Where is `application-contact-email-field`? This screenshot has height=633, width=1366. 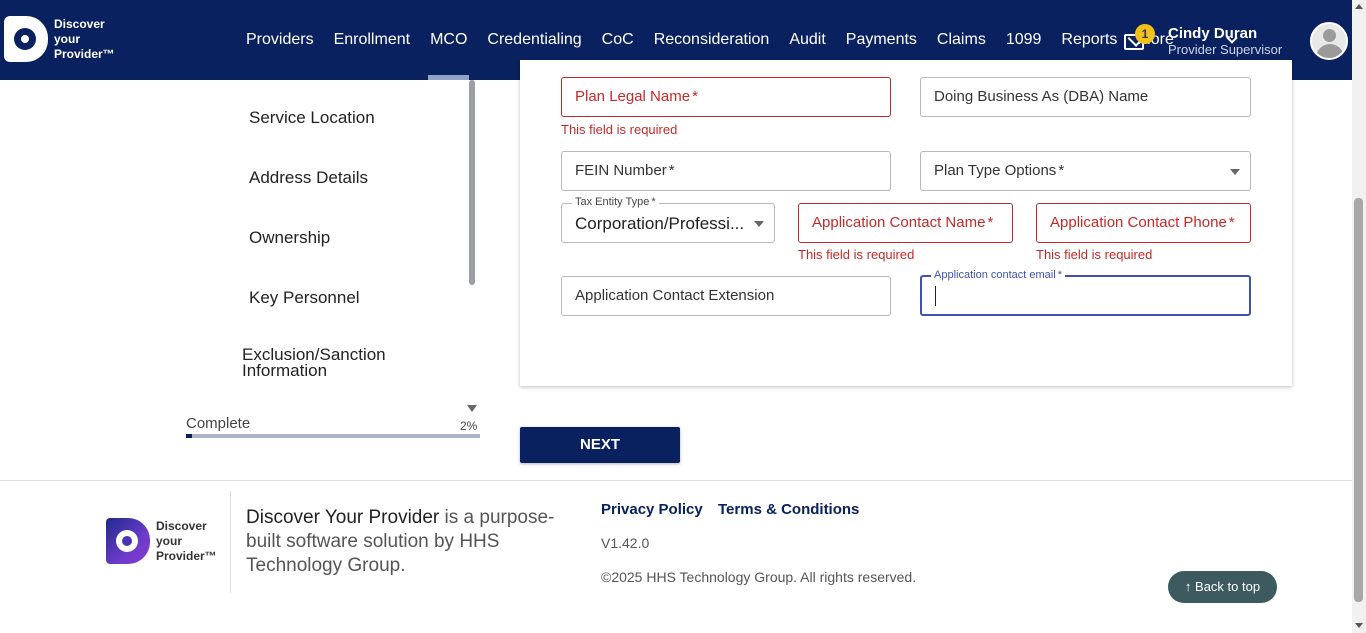
application-contact-email-field is located at coordinates (1085, 295).